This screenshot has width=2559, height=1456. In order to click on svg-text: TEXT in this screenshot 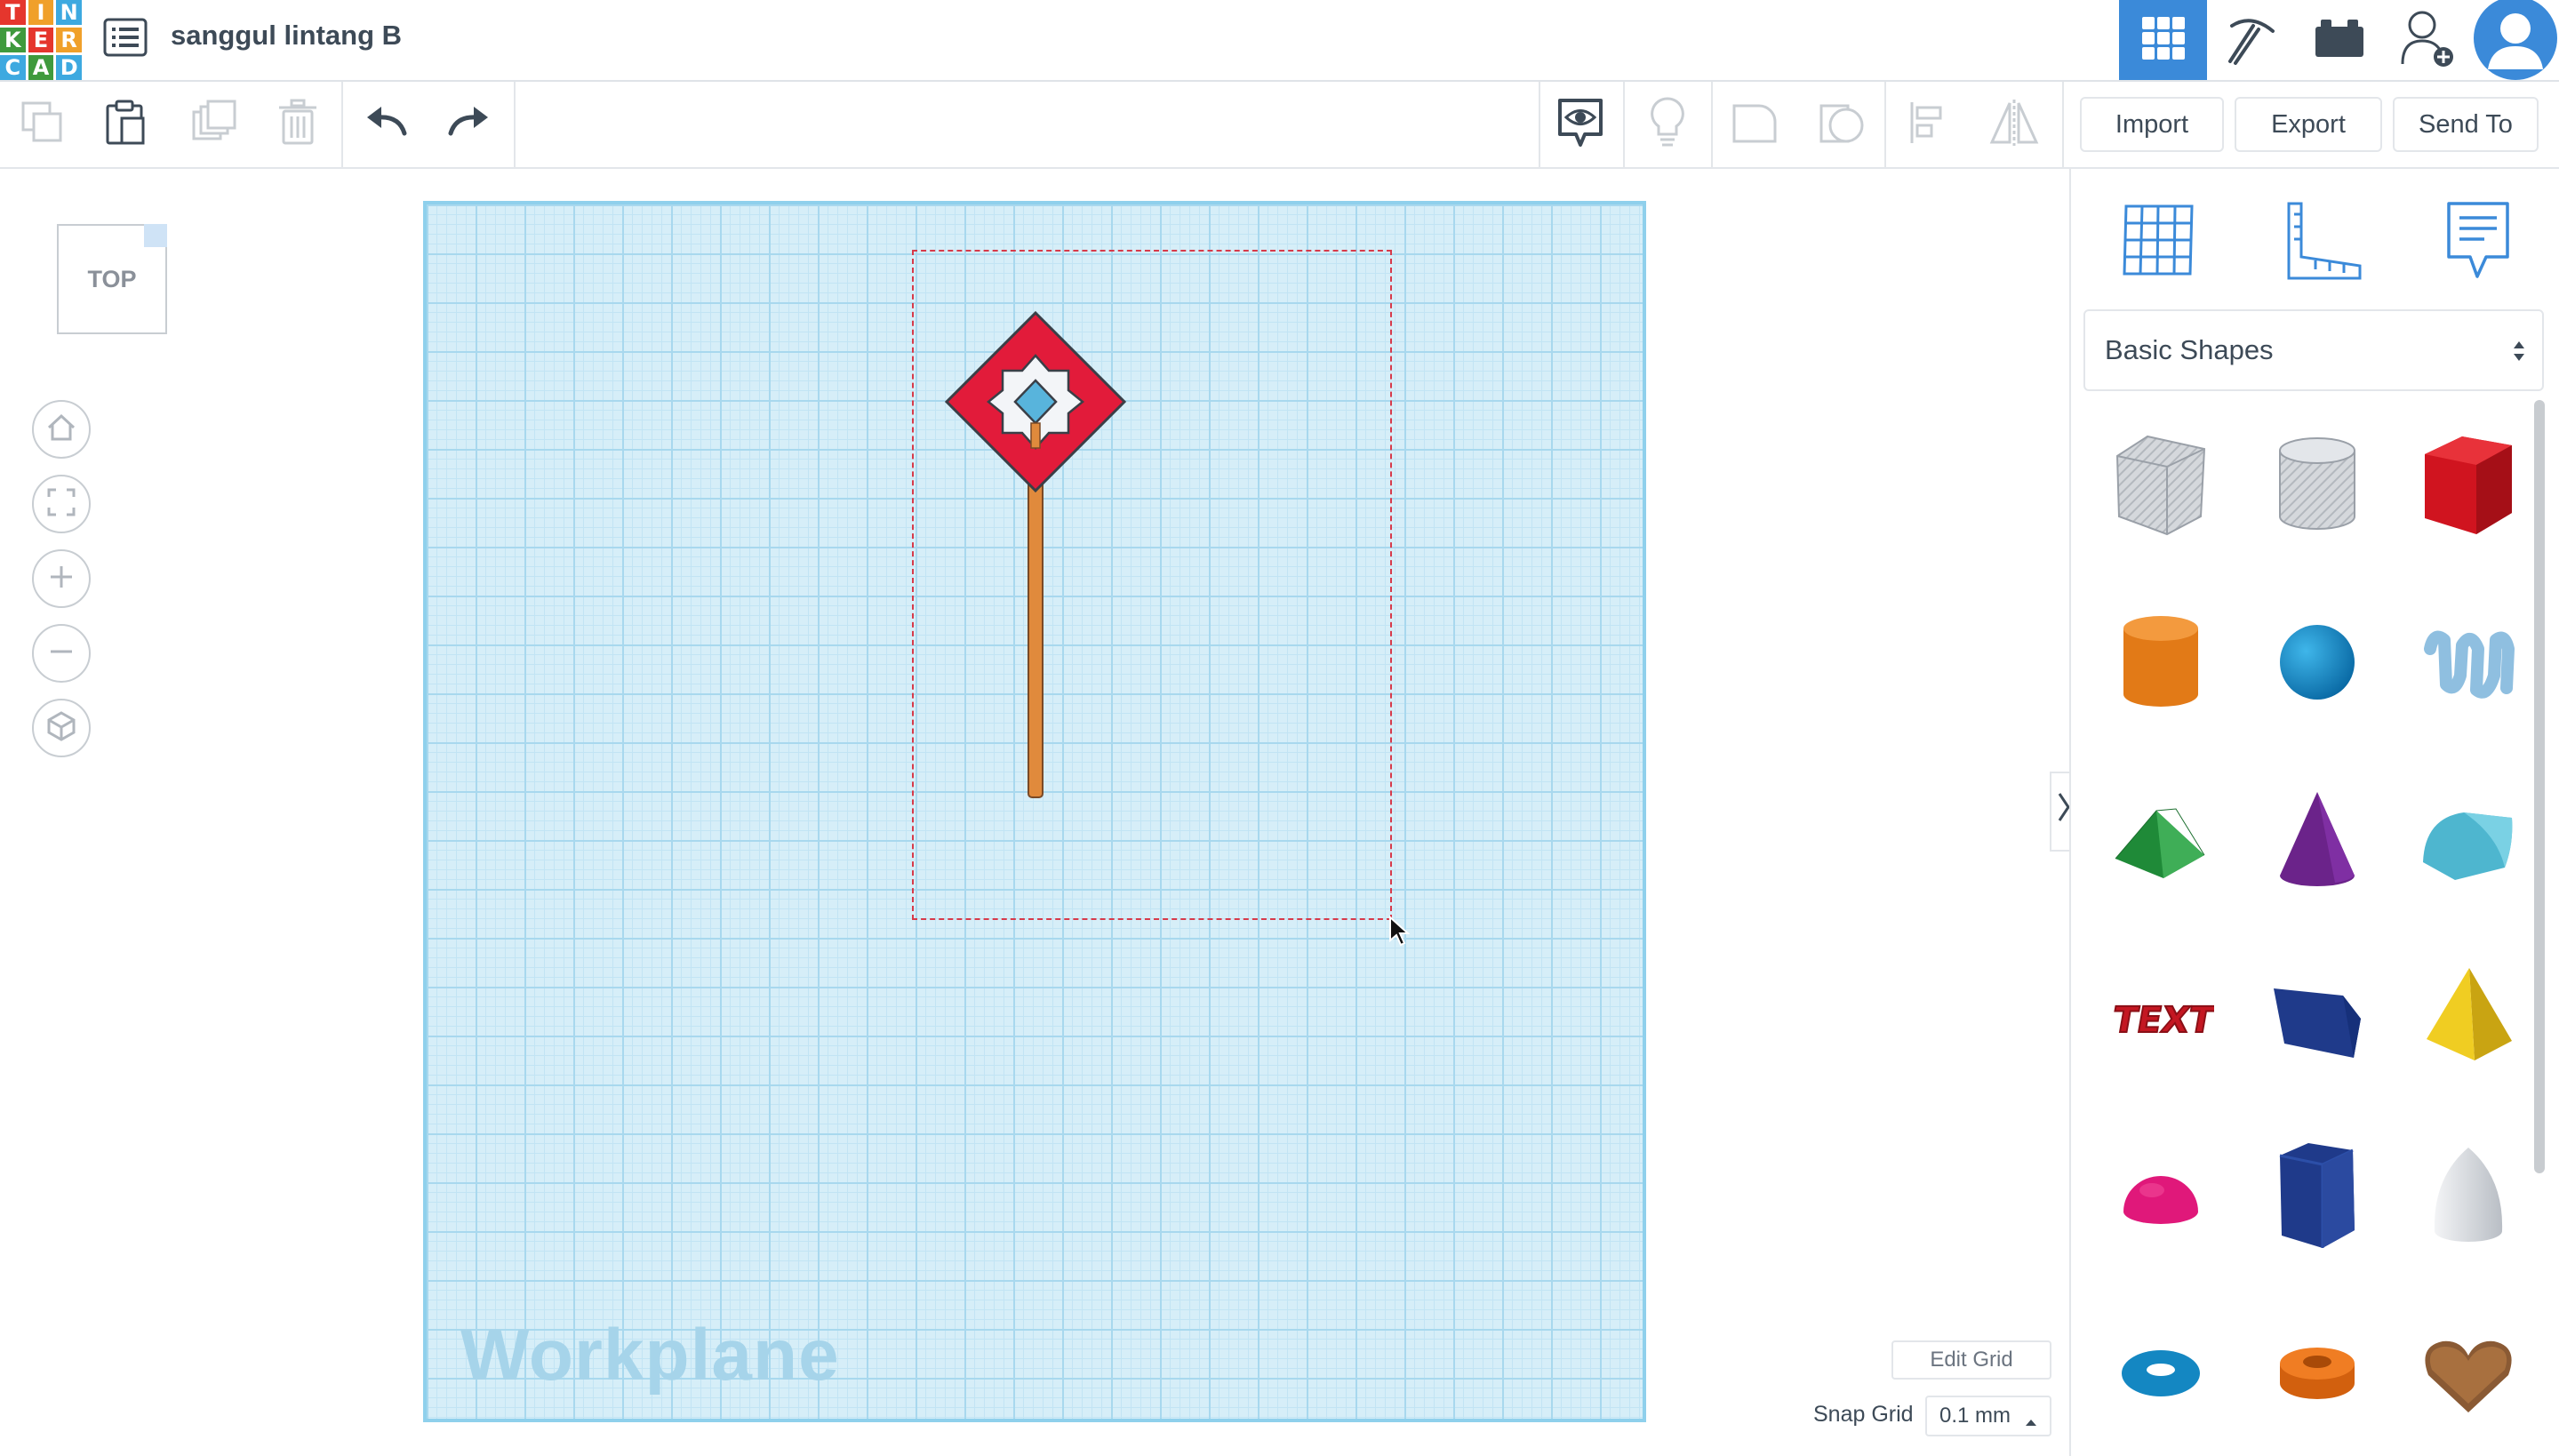, I will do `click(2161, 1020)`.